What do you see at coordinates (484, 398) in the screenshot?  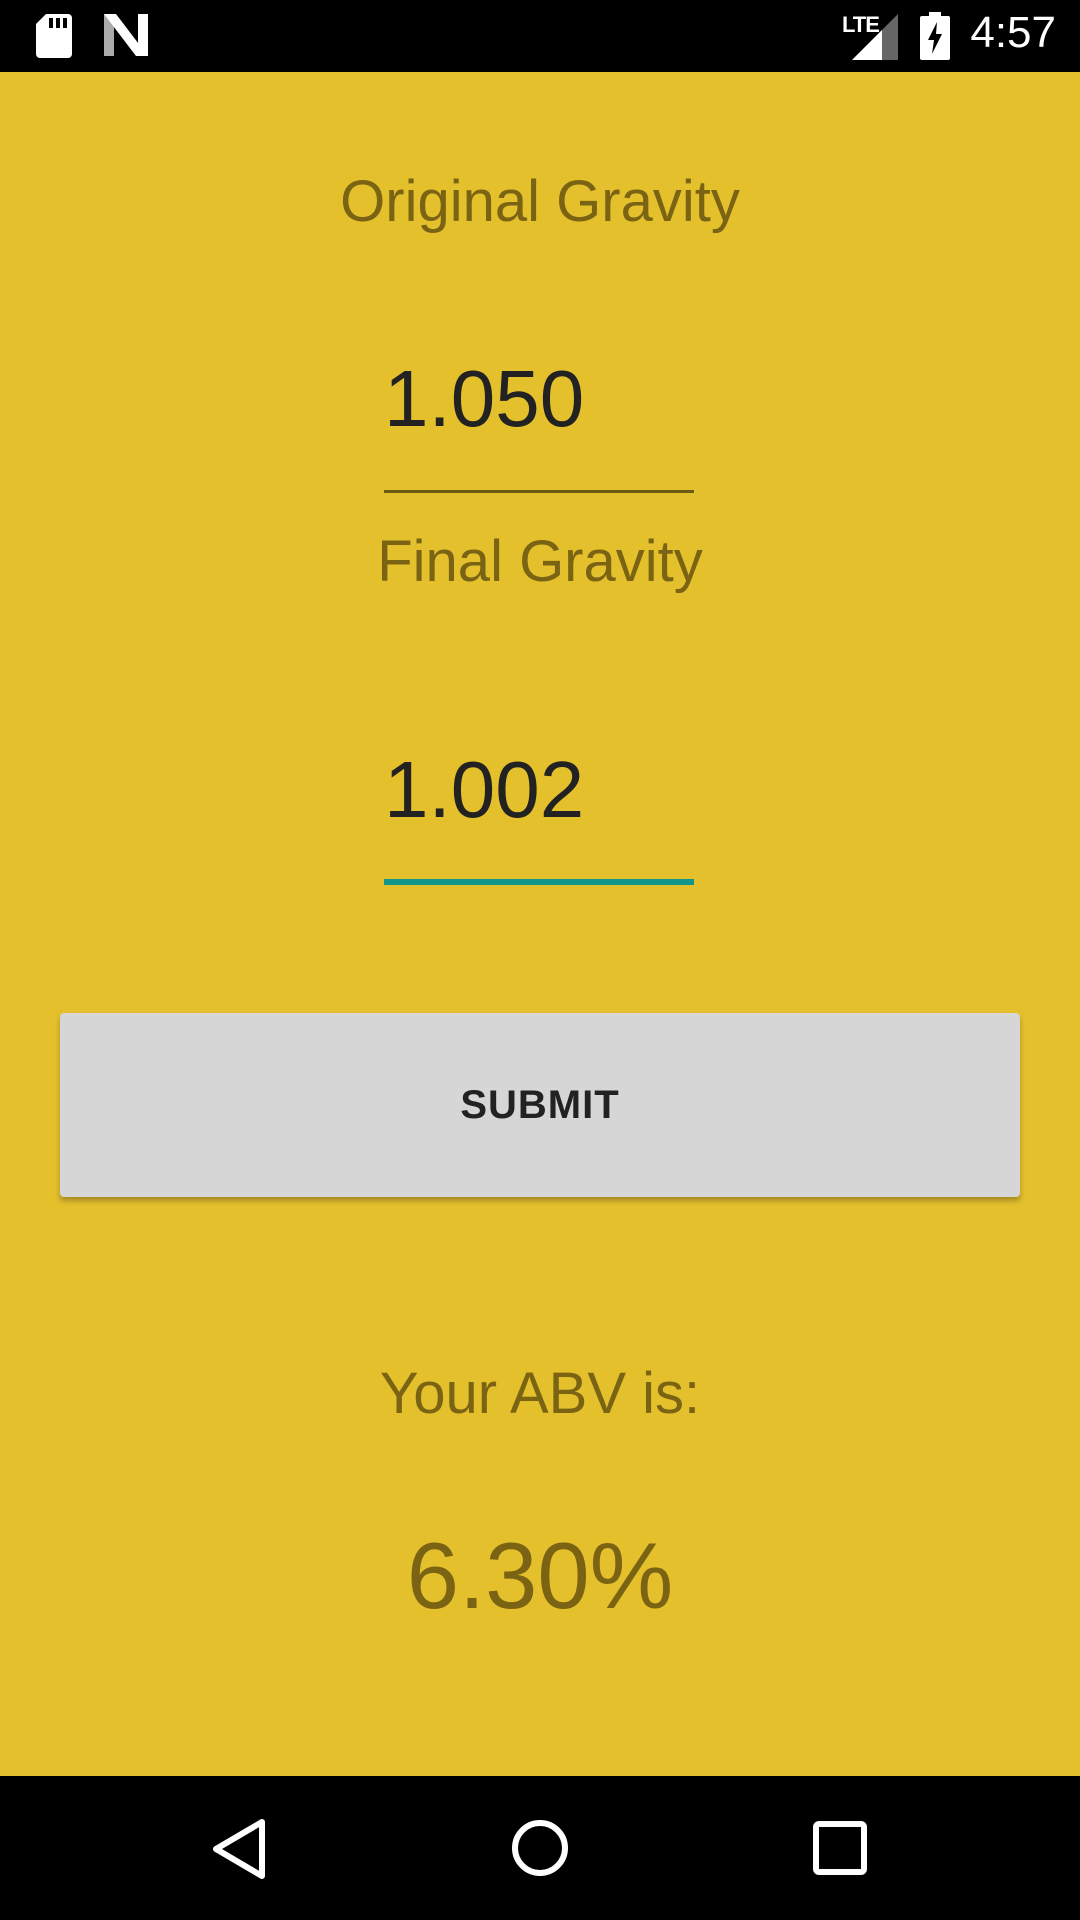 I see `original-gravity-value: 1.050` at bounding box center [484, 398].